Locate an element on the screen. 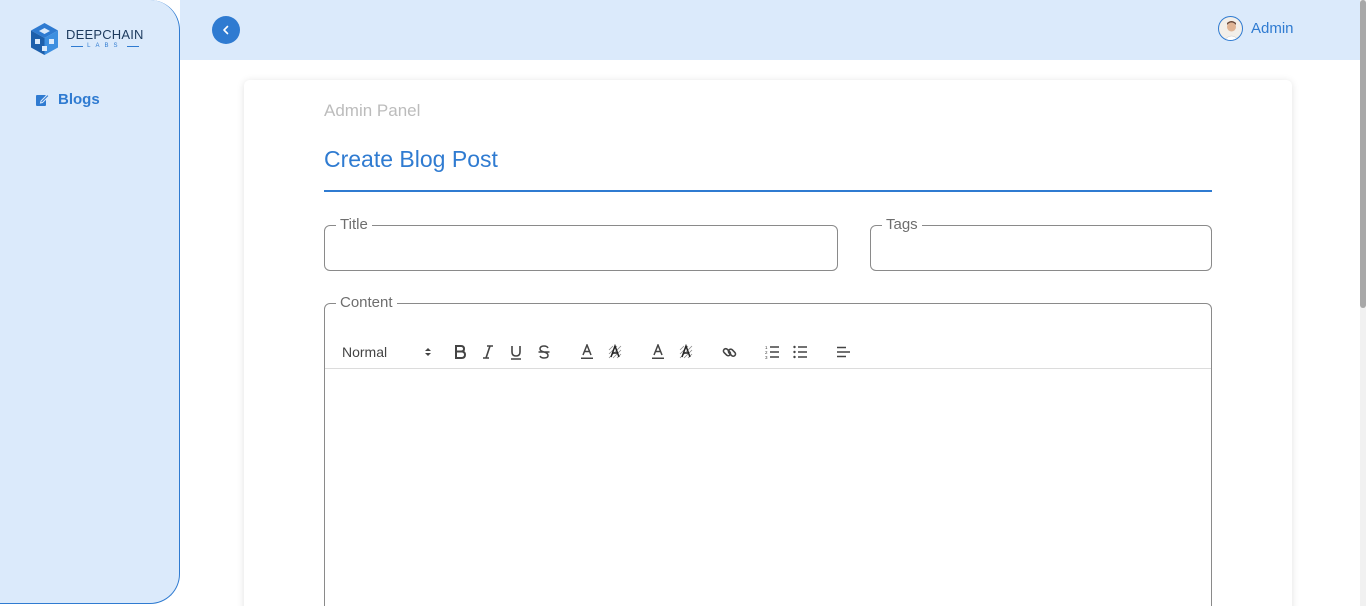 Image resolution: width=1366 pixels, height=606 pixels. format-select: Normal is located at coordinates (387, 352).